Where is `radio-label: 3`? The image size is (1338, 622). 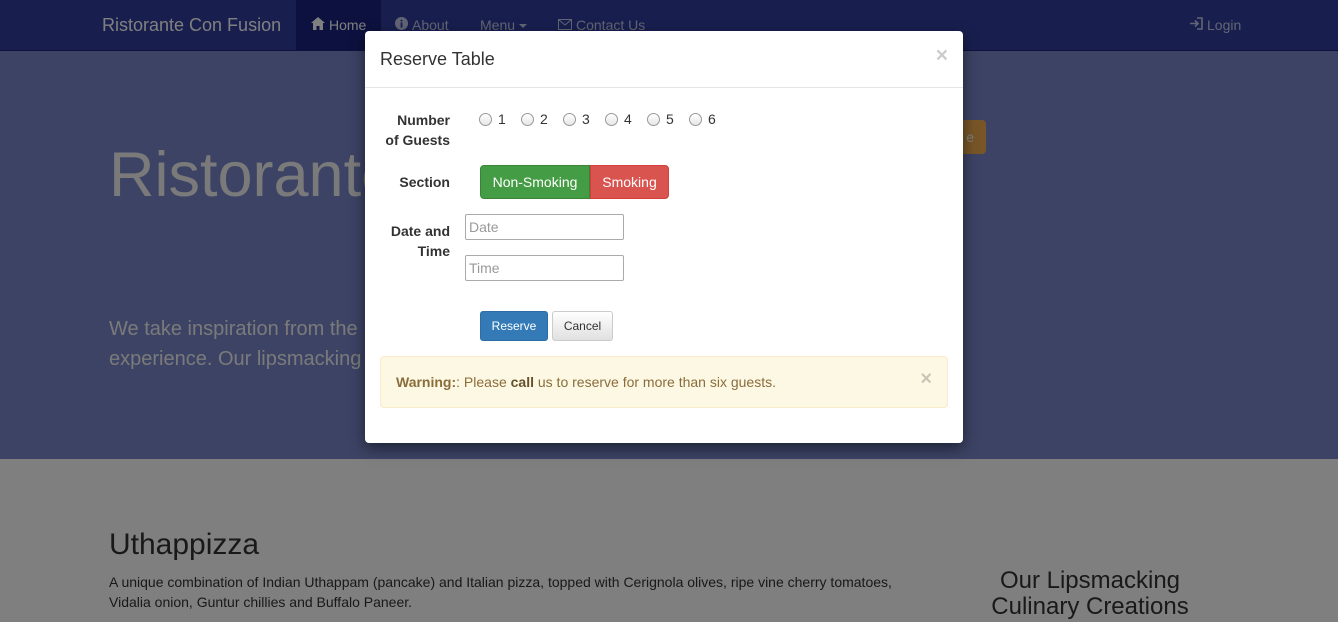 radio-label: 3 is located at coordinates (586, 119).